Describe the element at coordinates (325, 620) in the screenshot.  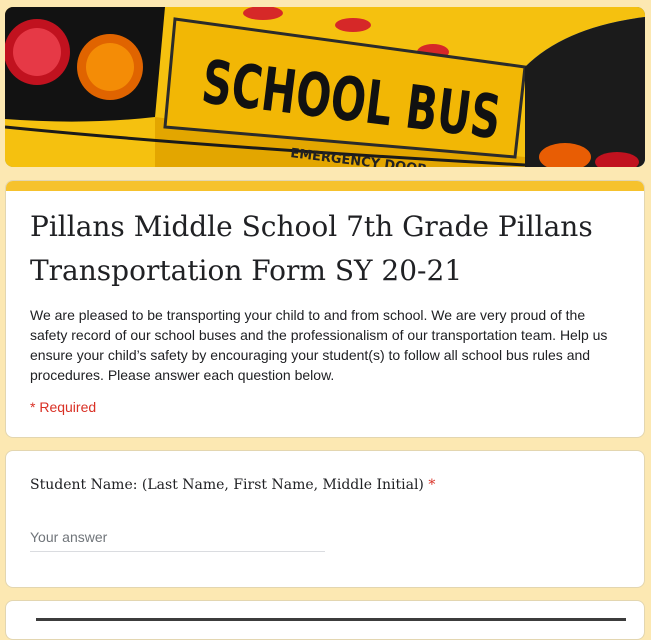
I see `next-question-card` at that location.